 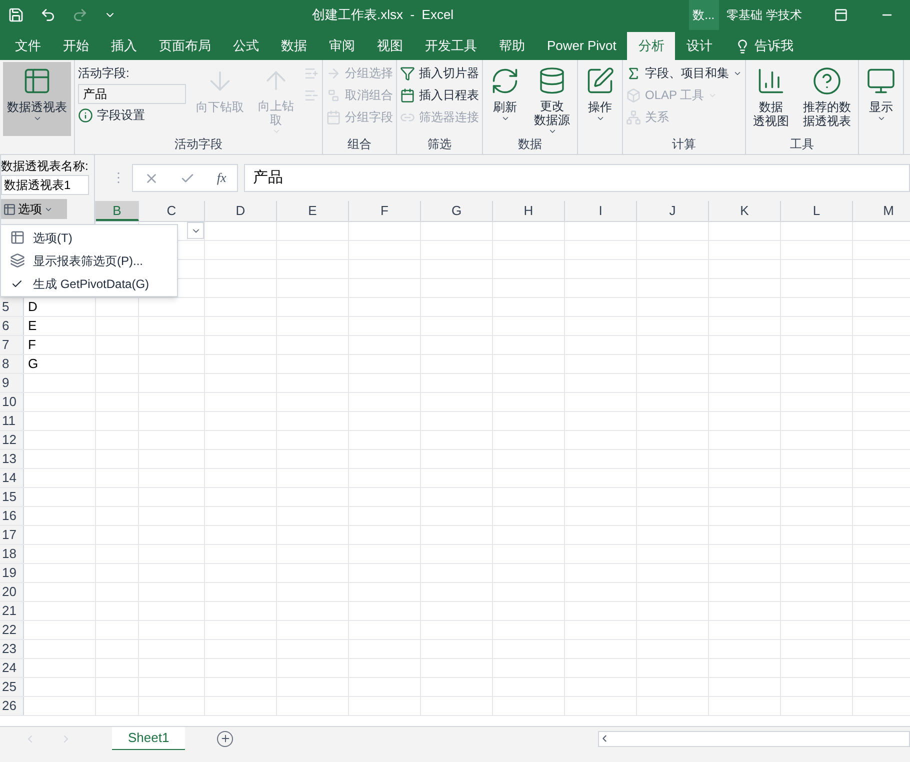 I want to click on row-header: 7, so click(x=6, y=344).